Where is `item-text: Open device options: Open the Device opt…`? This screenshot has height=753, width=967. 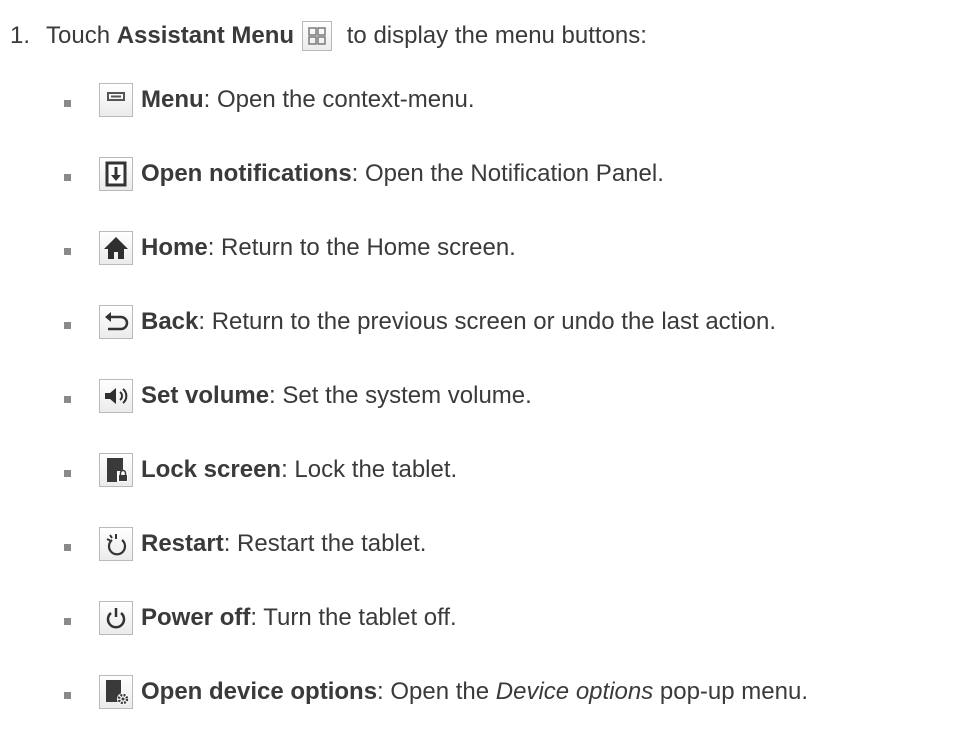
item-text: Open device options: Open the Device opt… is located at coordinates (474, 692).